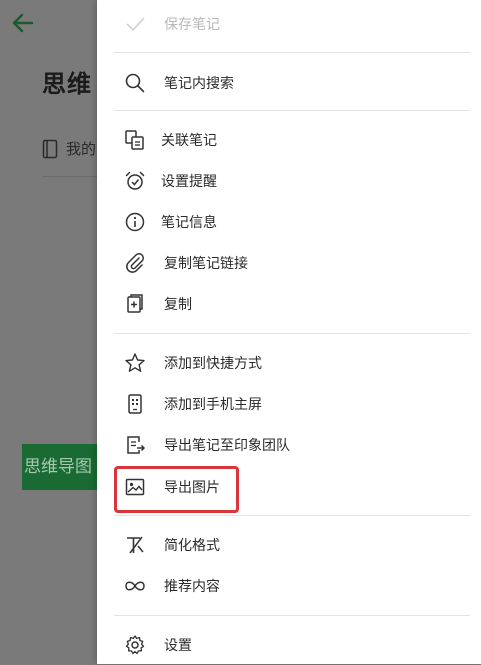  What do you see at coordinates (227, 446) in the screenshot?
I see `menu-item-label: 导出笔记至印象团队` at bounding box center [227, 446].